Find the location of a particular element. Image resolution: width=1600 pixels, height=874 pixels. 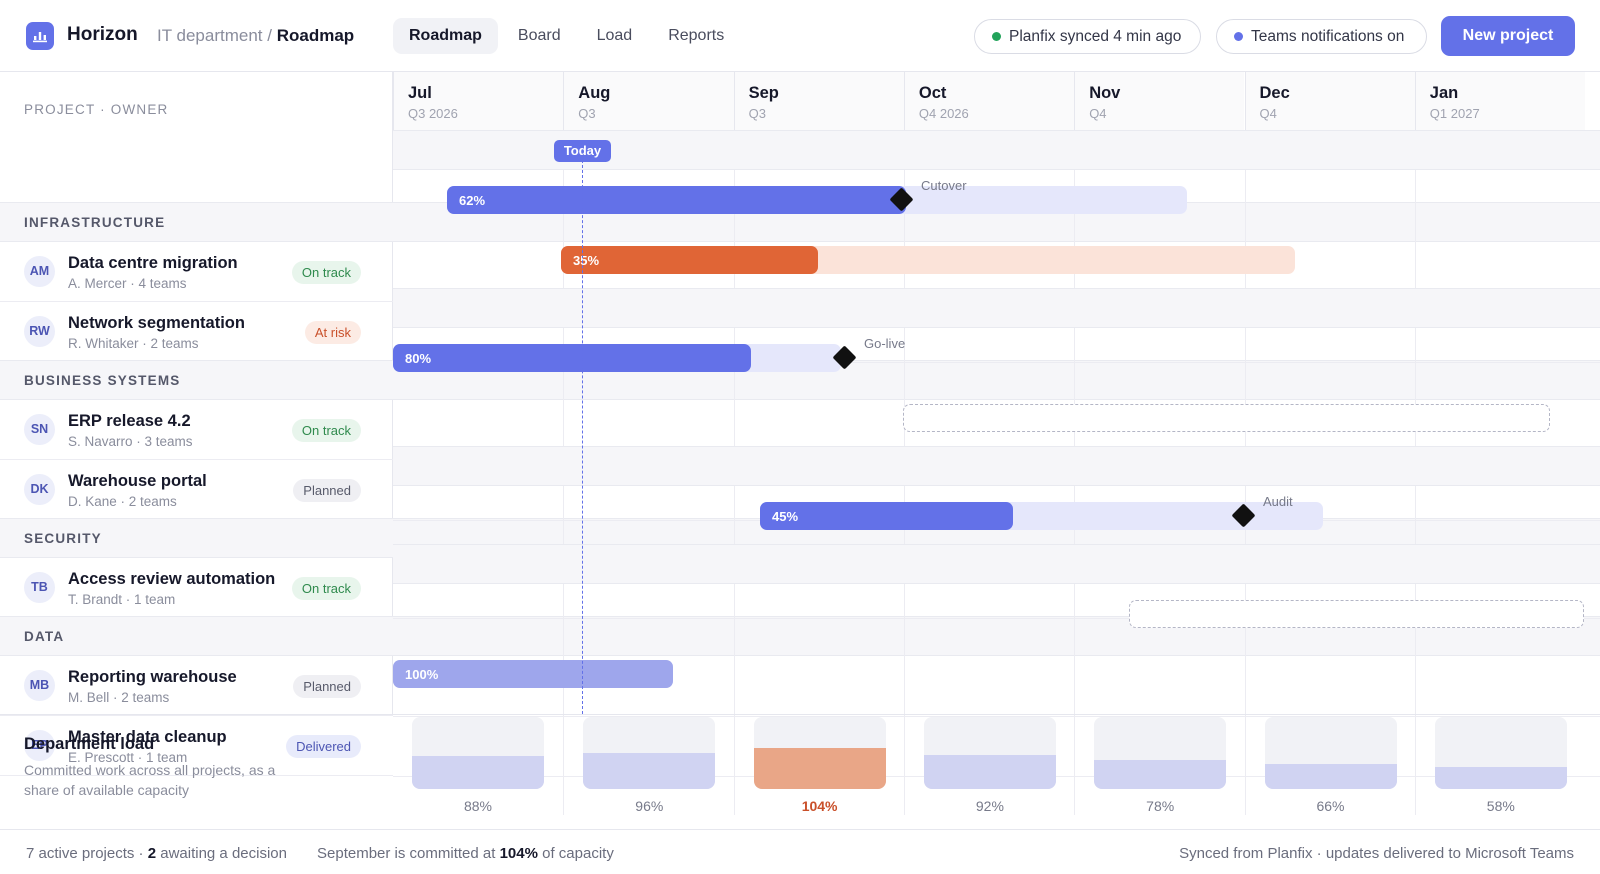

project-bar: 35% is located at coordinates (928, 260).